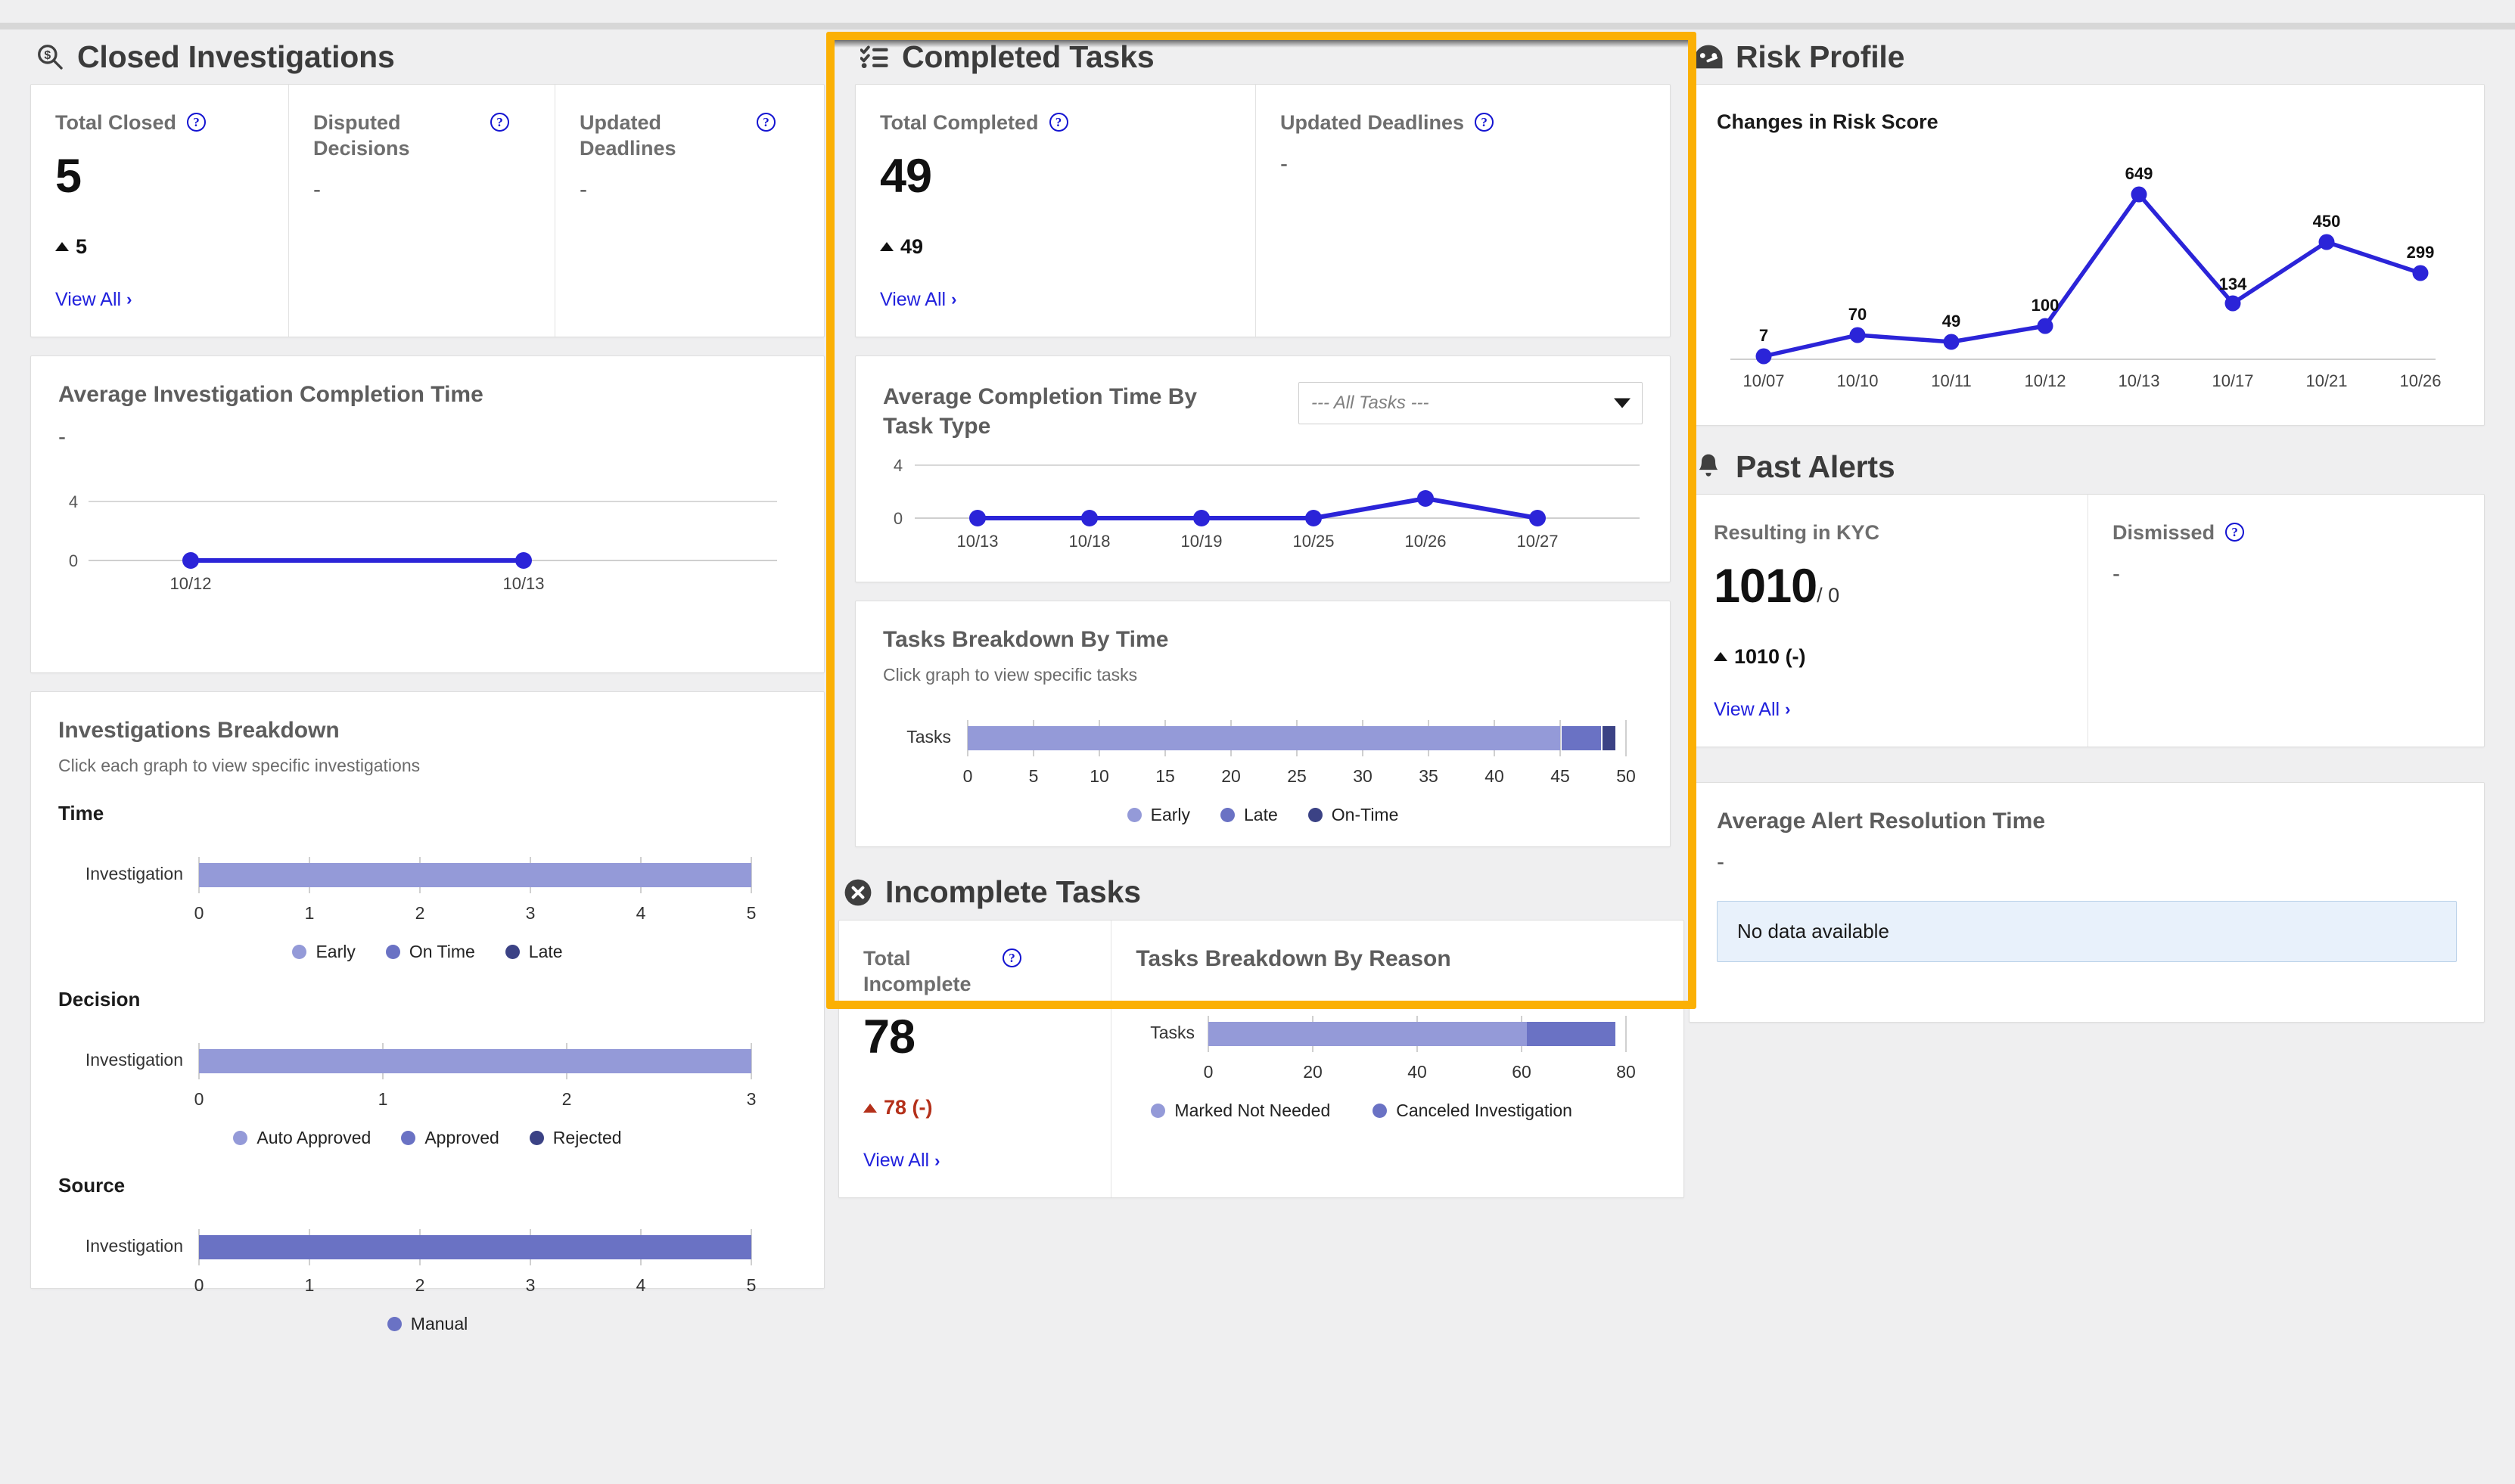 This screenshot has width=2515, height=1484. I want to click on svg-text: 649, so click(2139, 173).